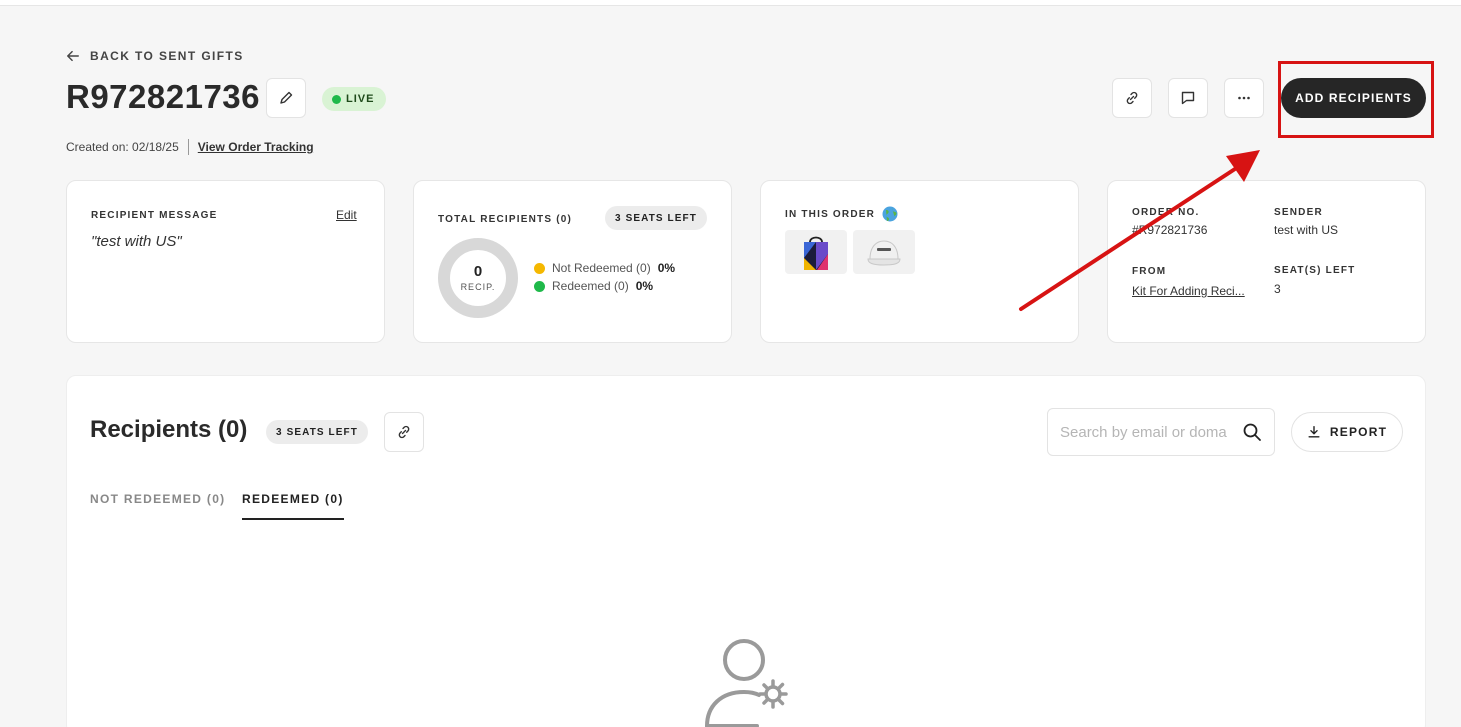  I want to click on sender-value: test with US, so click(1306, 230).